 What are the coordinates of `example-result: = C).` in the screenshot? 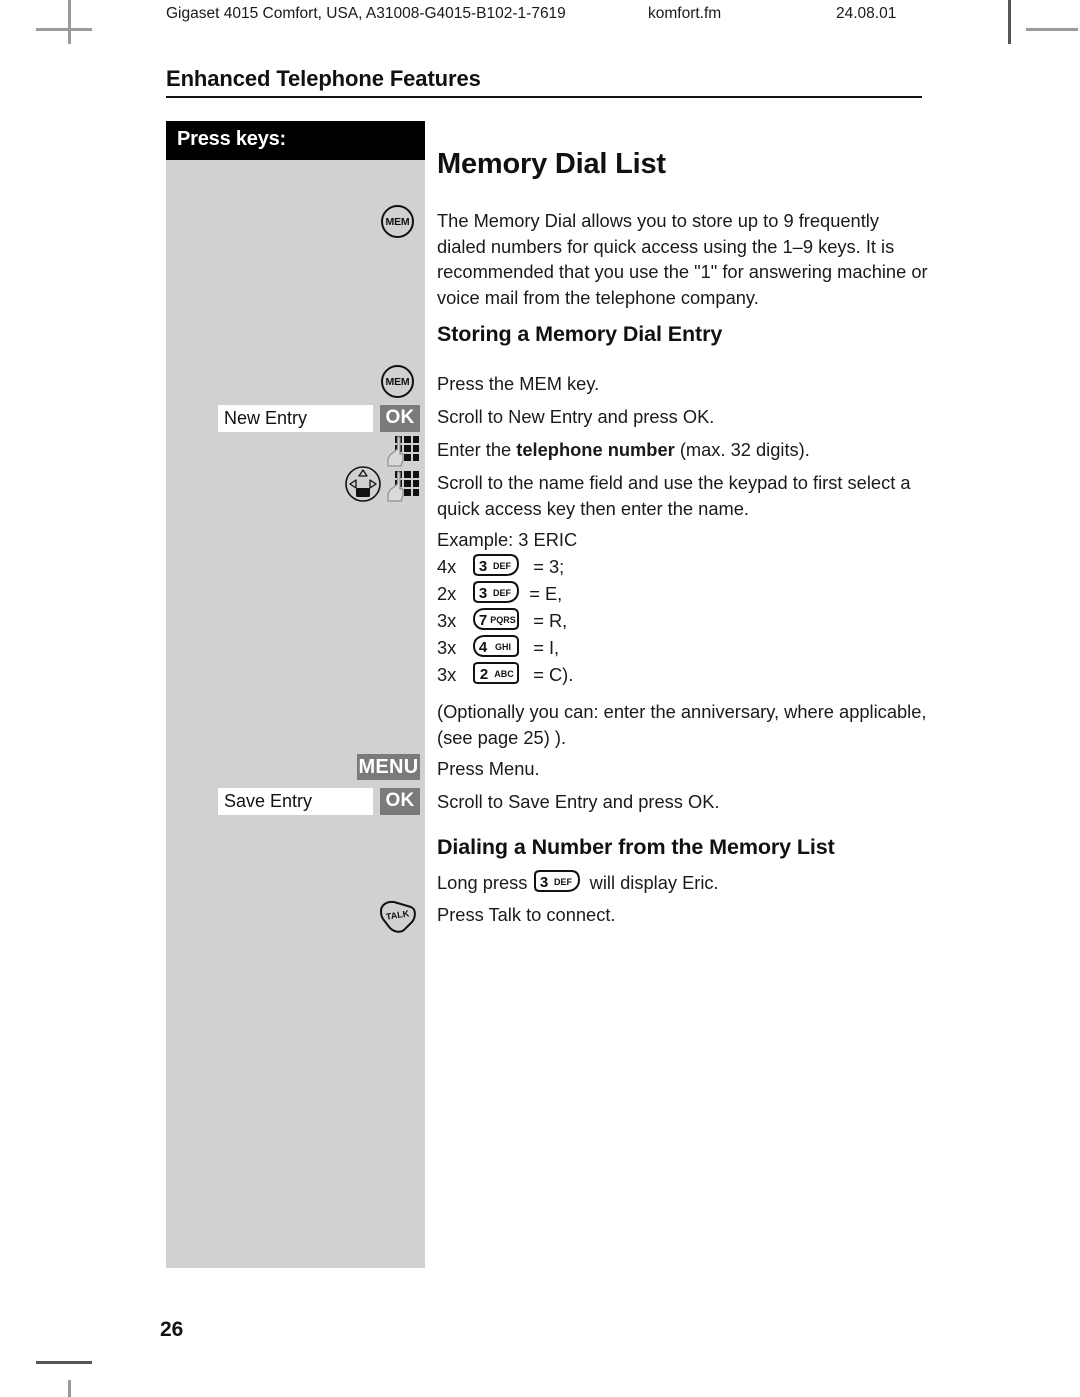 It's located at (553, 674).